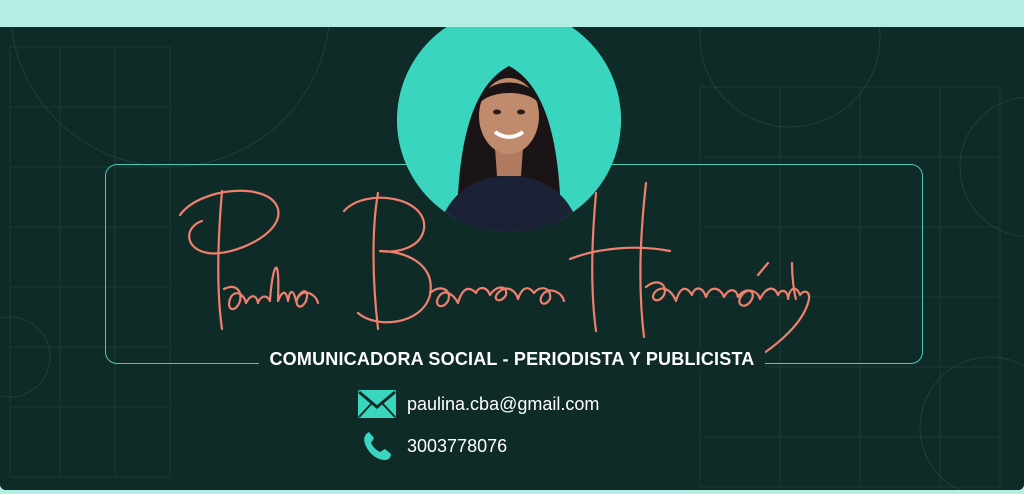 This screenshot has width=1024, height=494. I want to click on email-row: paulina.cba@gmail.com, so click(478, 404).